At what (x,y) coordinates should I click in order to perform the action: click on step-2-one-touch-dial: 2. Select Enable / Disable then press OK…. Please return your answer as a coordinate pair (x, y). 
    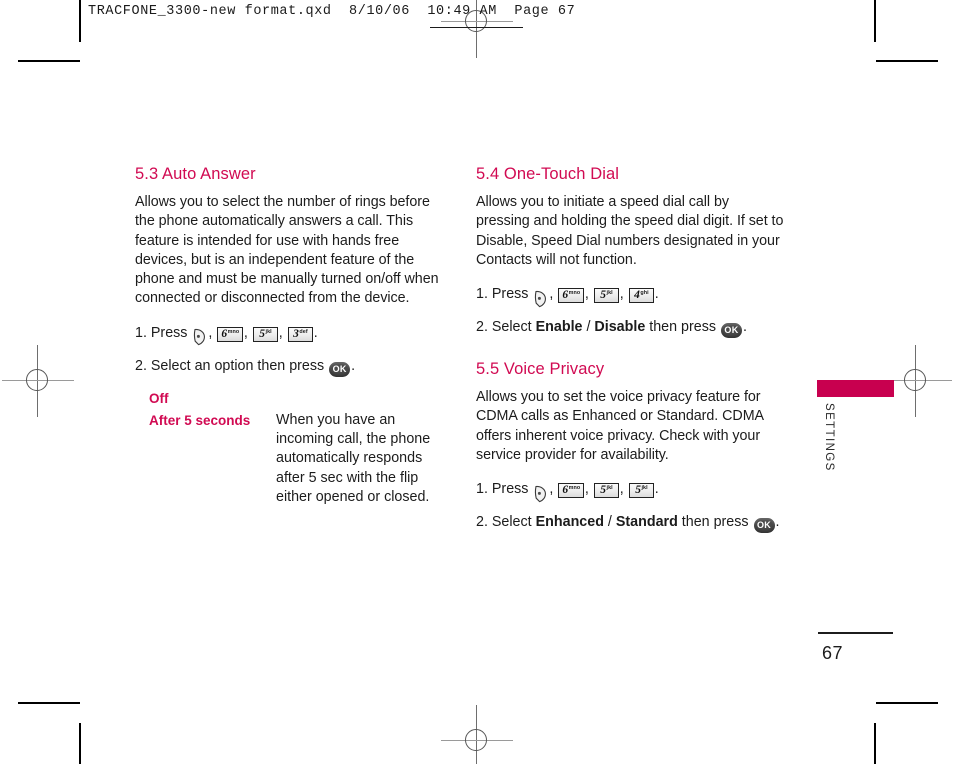
    Looking at the image, I should click on (631, 328).